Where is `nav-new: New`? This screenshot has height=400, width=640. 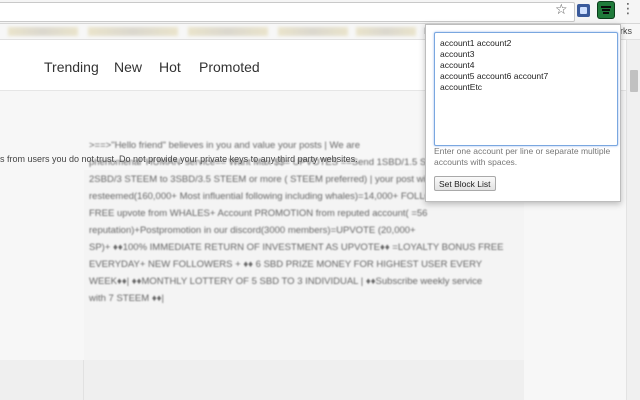 nav-new: New is located at coordinates (128, 67).